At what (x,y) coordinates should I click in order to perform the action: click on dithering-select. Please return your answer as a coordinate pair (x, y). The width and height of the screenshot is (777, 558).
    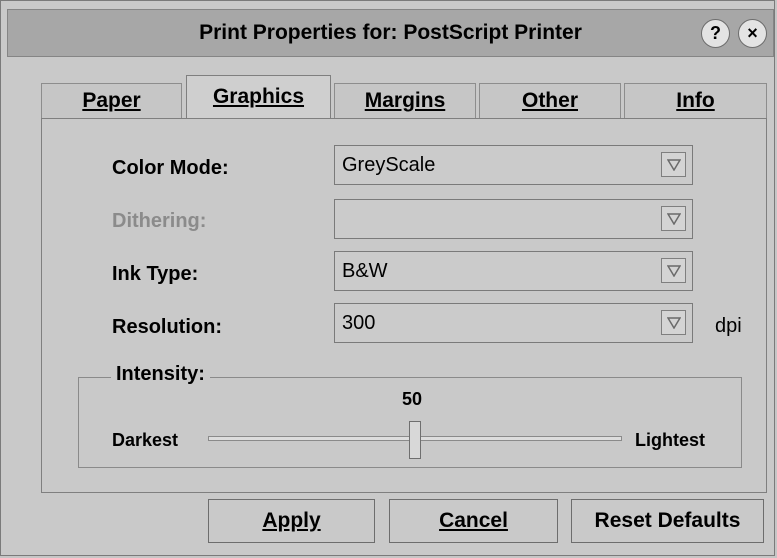
    Looking at the image, I should click on (513, 219).